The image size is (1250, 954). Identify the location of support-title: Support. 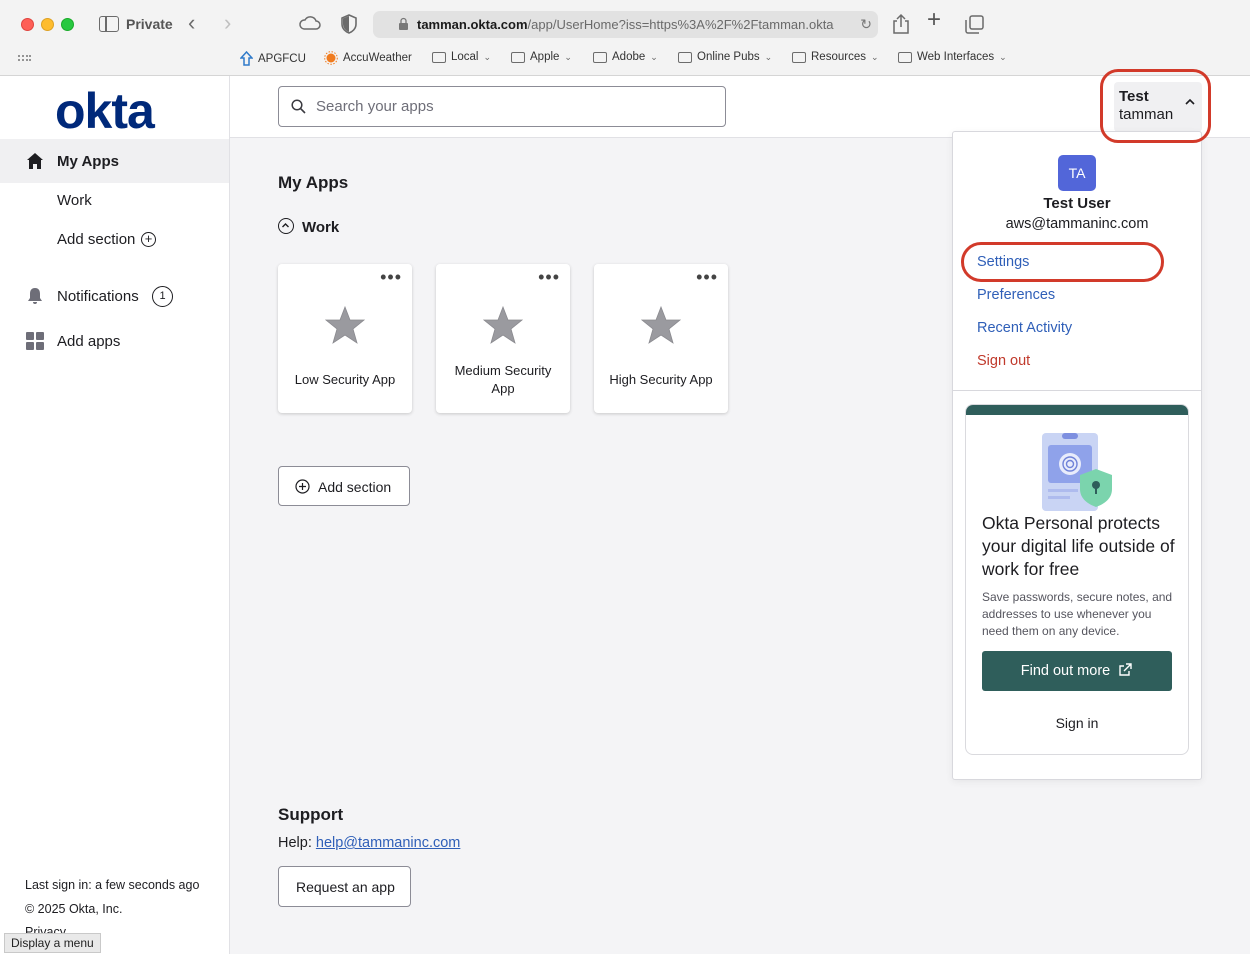
(311, 814).